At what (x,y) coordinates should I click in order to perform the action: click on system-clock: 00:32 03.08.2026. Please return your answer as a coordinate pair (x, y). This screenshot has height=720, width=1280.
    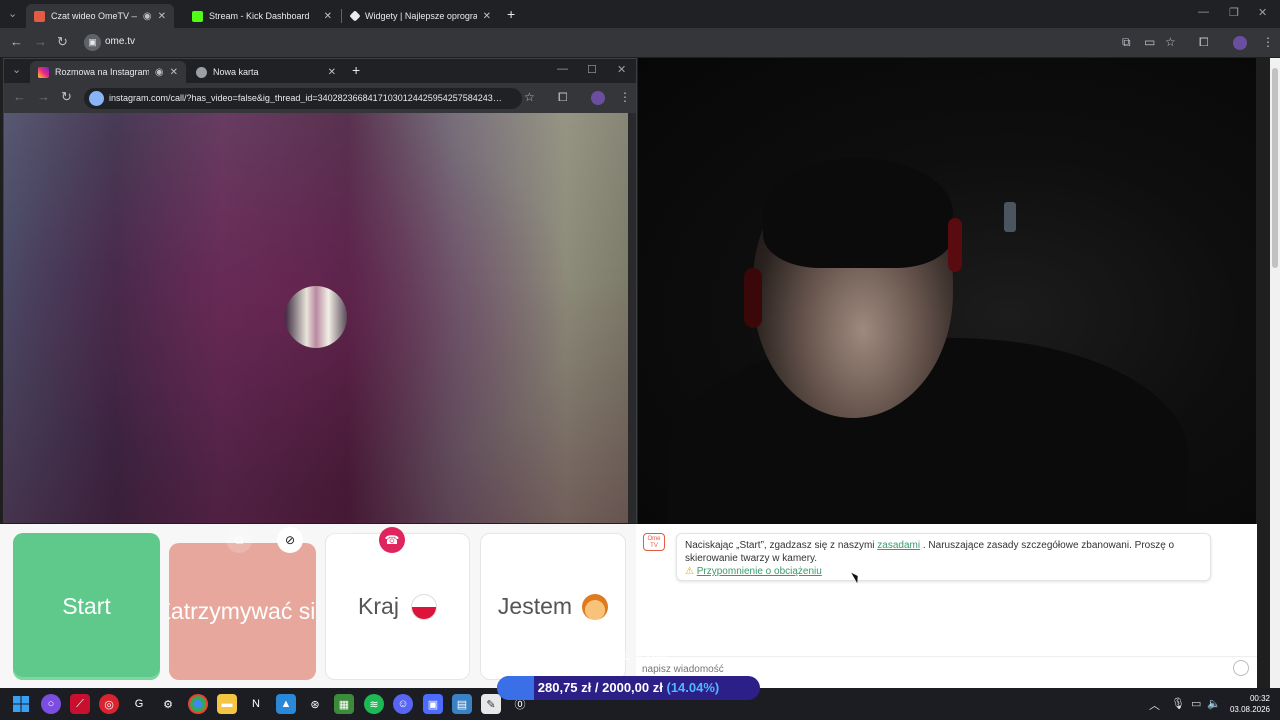
    Looking at the image, I should click on (1250, 704).